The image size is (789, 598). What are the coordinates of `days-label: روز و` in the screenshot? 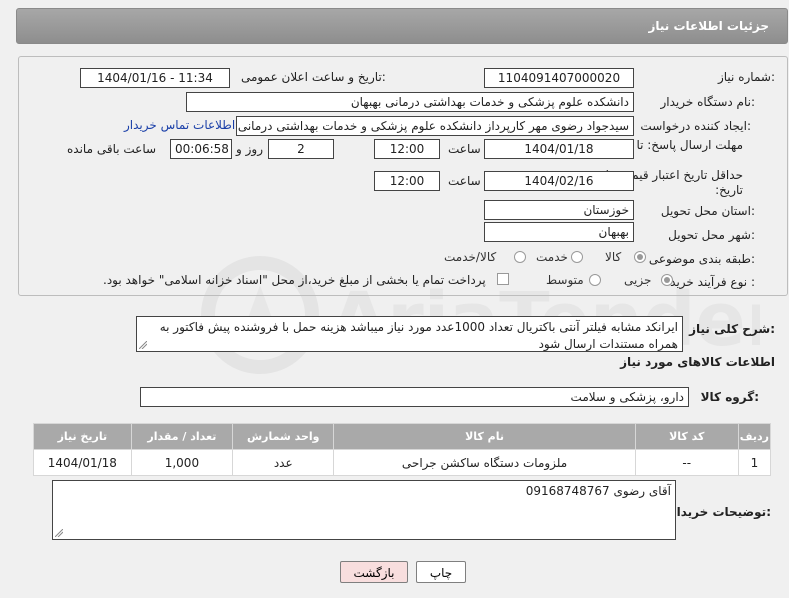 It's located at (249, 149).